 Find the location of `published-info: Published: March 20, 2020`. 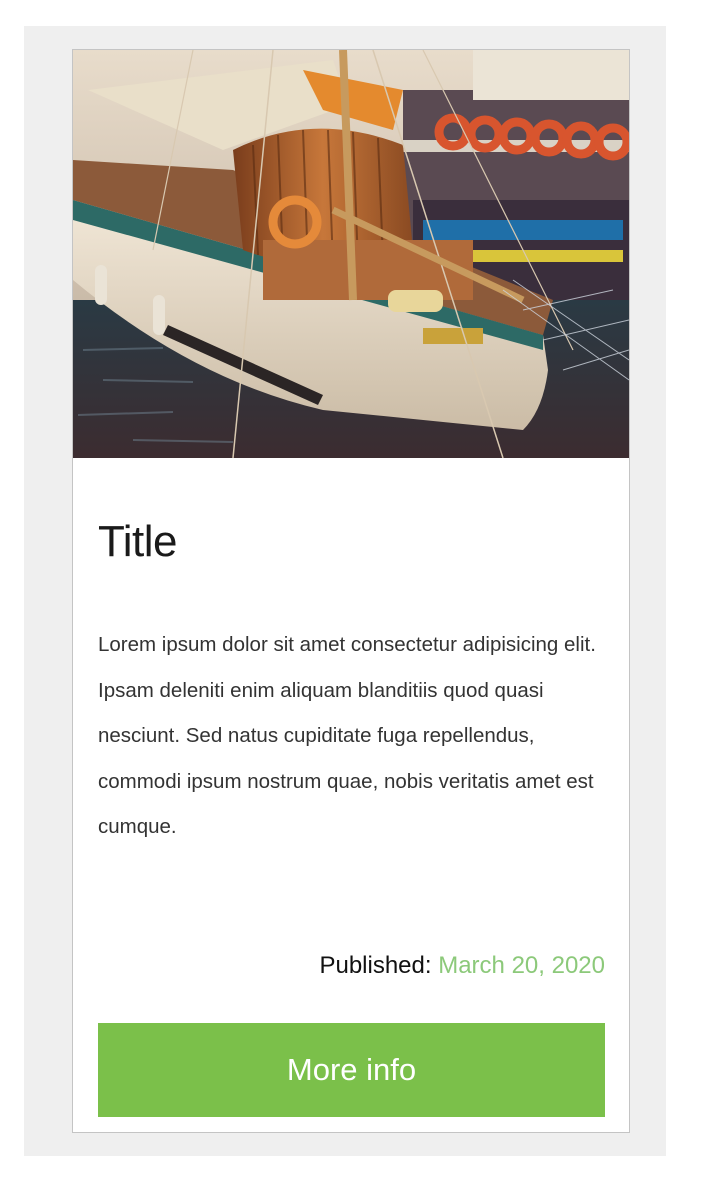

published-info: Published: March 20, 2020 is located at coordinates (462, 966).